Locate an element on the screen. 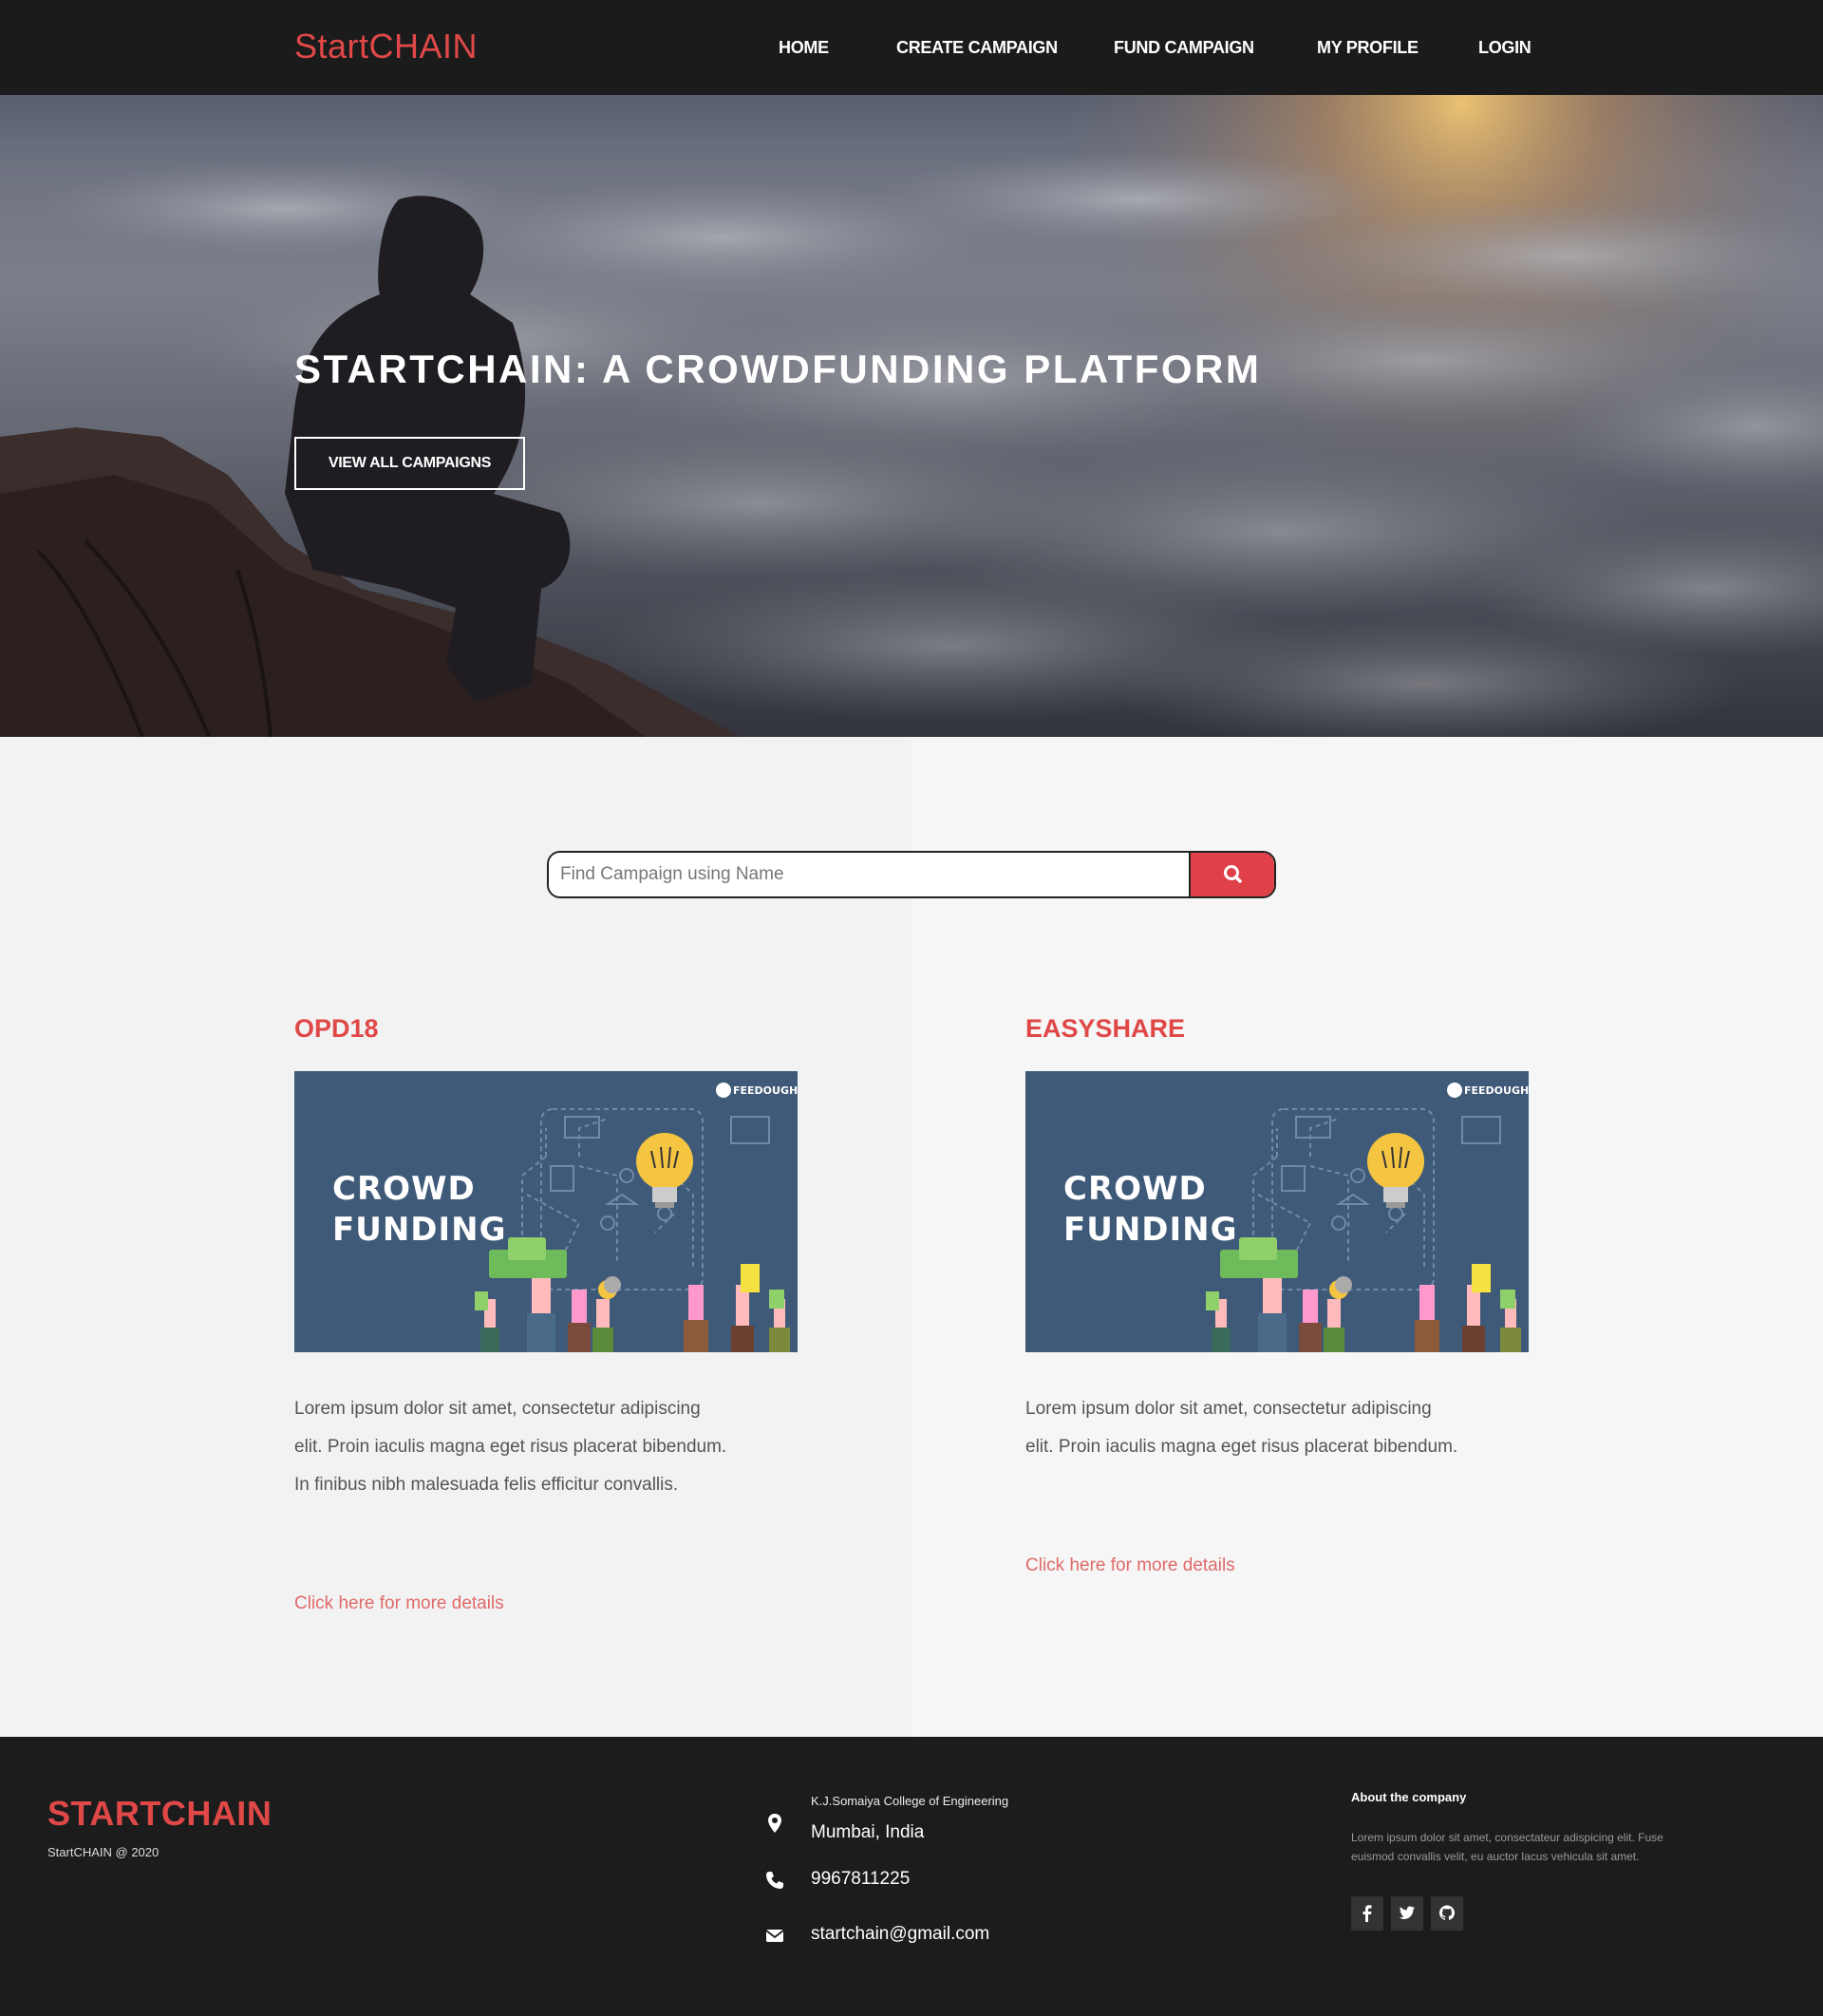 This screenshot has height=2016, width=1823. hero-title: STARTCHAIN: A CROWDFUNDING PLATFORM is located at coordinates (778, 369).